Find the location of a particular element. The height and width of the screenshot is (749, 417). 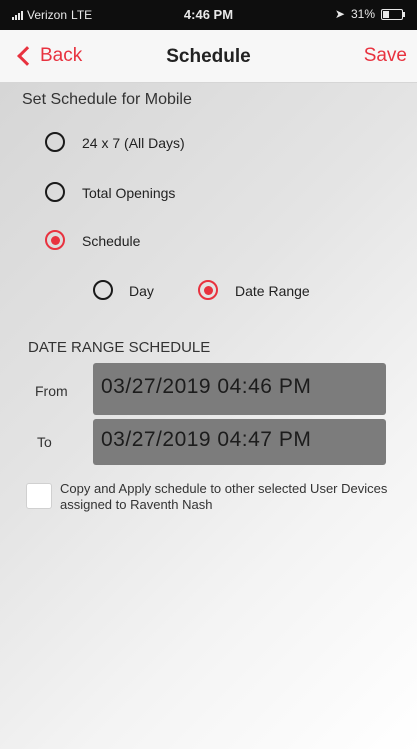

page-title: Schedule is located at coordinates (208, 56).